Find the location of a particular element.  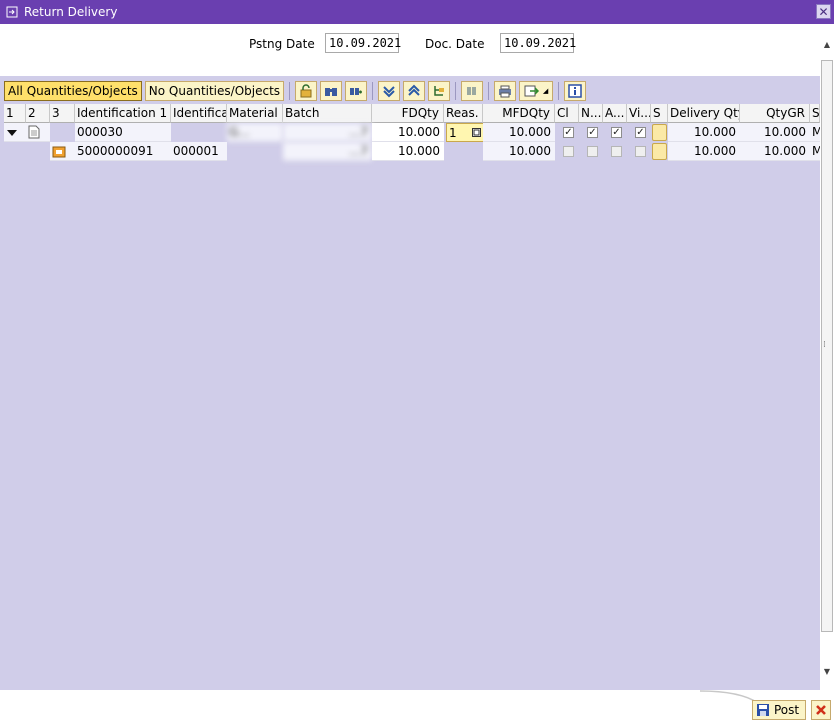

document-icon is located at coordinates (34, 132).